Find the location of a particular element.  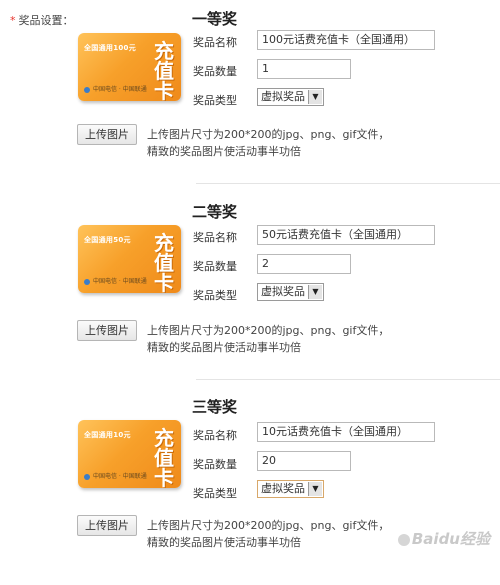

prize-name-input: 10元话费充值卡（全国通用） is located at coordinates (346, 432).